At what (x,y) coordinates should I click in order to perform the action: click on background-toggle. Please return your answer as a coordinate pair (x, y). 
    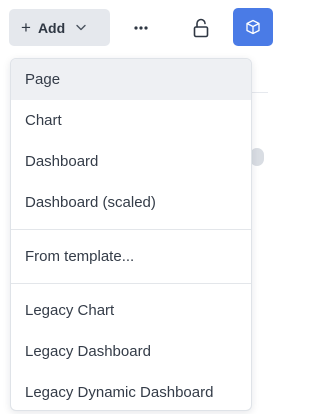
    Looking at the image, I should click on (257, 157).